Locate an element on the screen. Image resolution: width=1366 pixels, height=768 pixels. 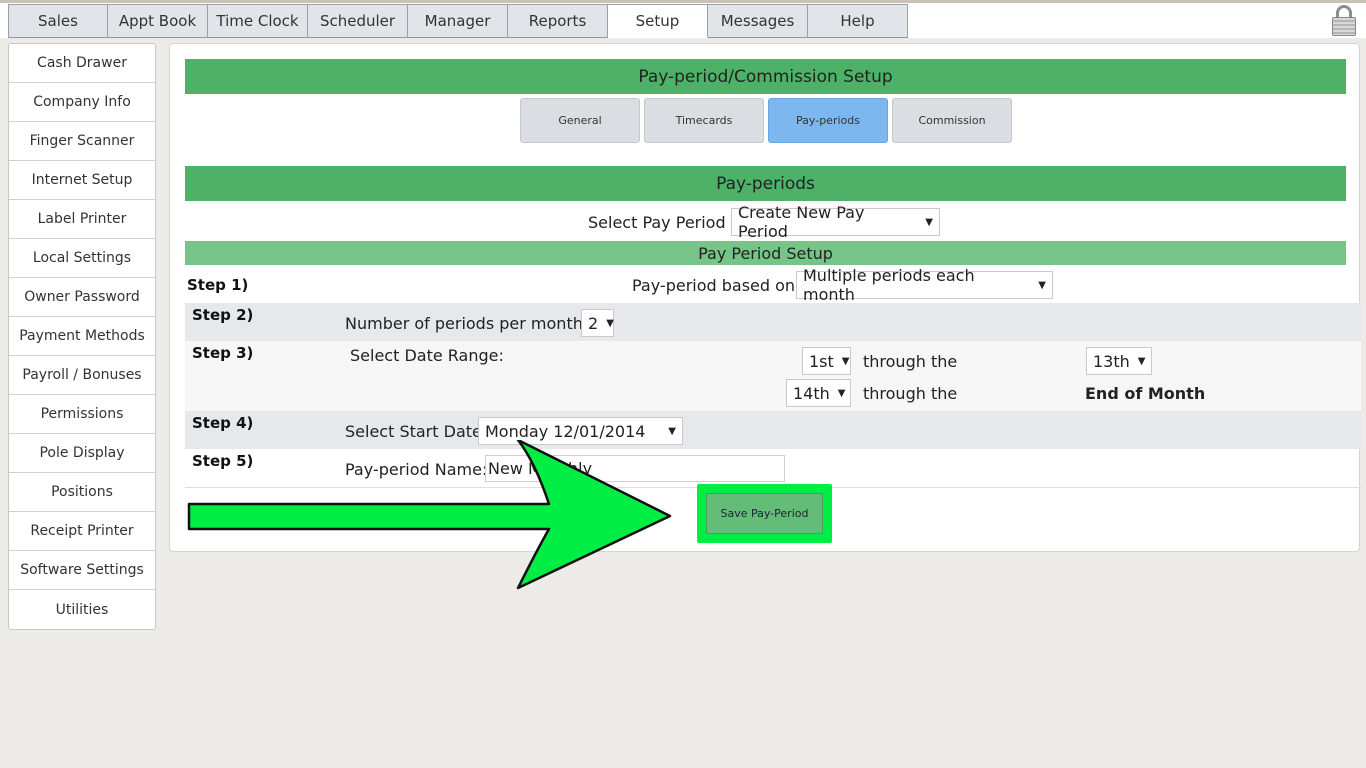
subtab-general: General is located at coordinates (580, 120).